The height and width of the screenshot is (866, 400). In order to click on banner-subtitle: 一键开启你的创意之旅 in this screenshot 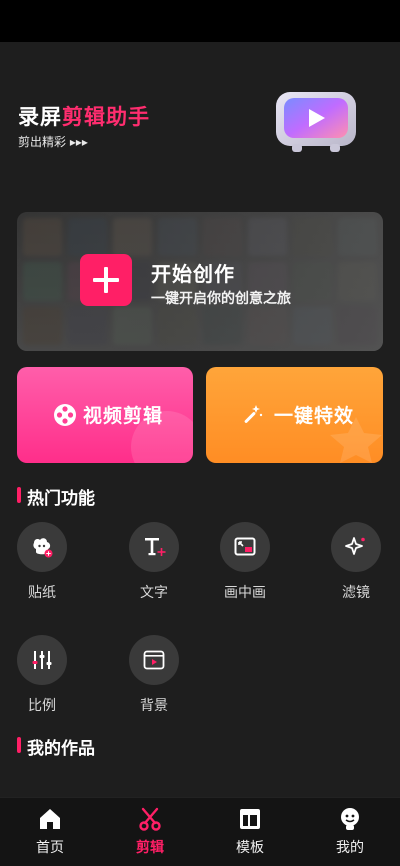, I will do `click(221, 299)`.